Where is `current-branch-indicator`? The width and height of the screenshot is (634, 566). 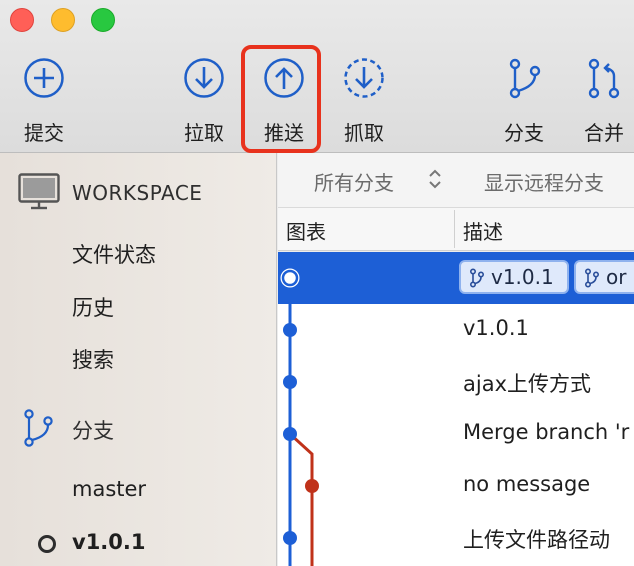
current-branch-indicator is located at coordinates (47, 544).